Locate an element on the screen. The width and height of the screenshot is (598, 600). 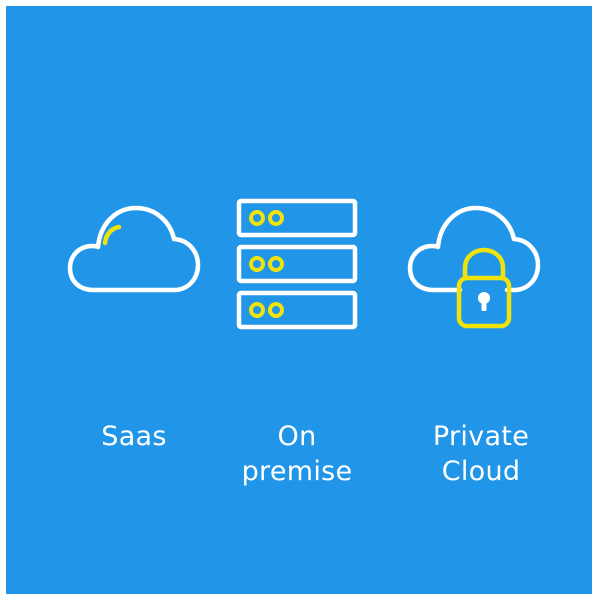
on-premise-label-line-1: On is located at coordinates (297, 436).